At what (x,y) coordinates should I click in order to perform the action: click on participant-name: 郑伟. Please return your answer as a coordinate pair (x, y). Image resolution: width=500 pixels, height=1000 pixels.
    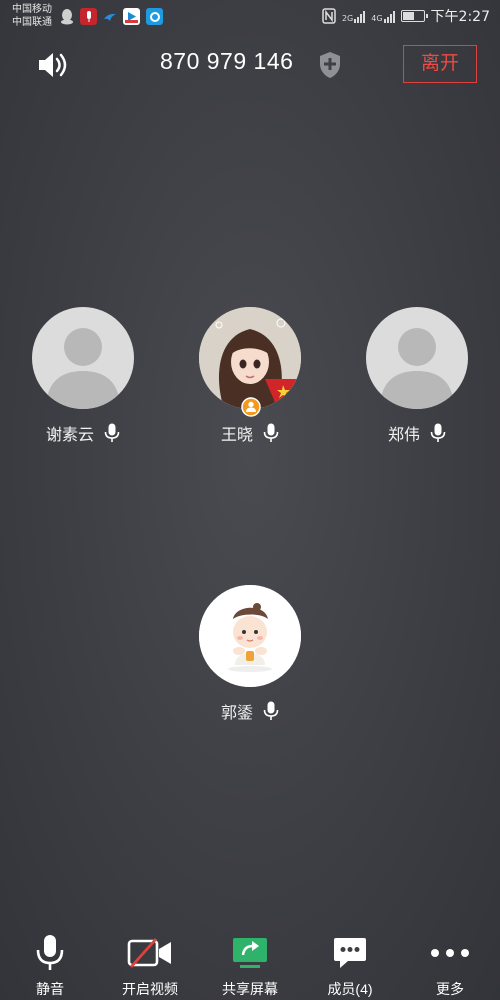
    Looking at the image, I should click on (403, 434).